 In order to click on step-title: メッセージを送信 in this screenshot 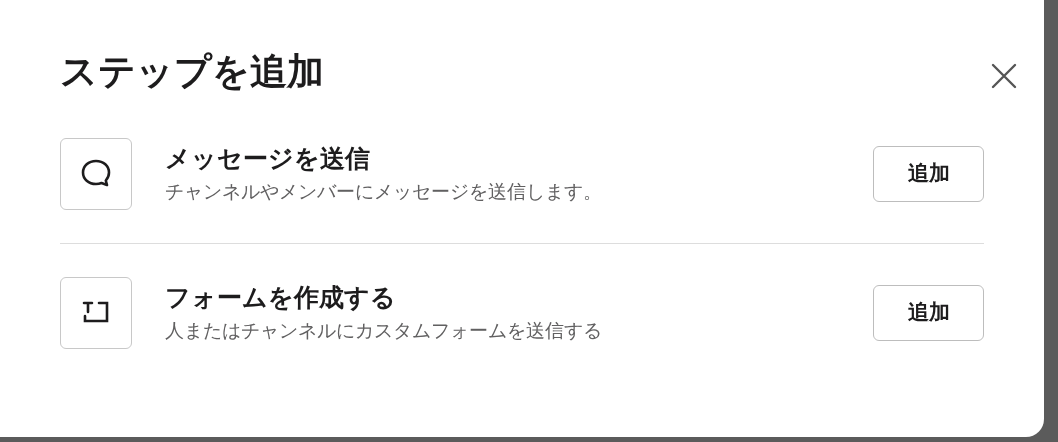, I will do `click(268, 159)`.